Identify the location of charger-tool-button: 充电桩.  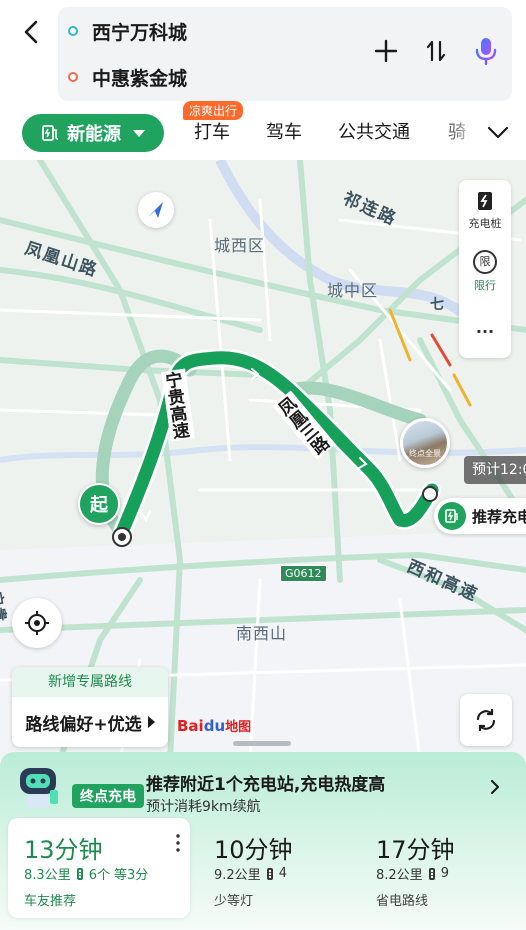
(485, 210).